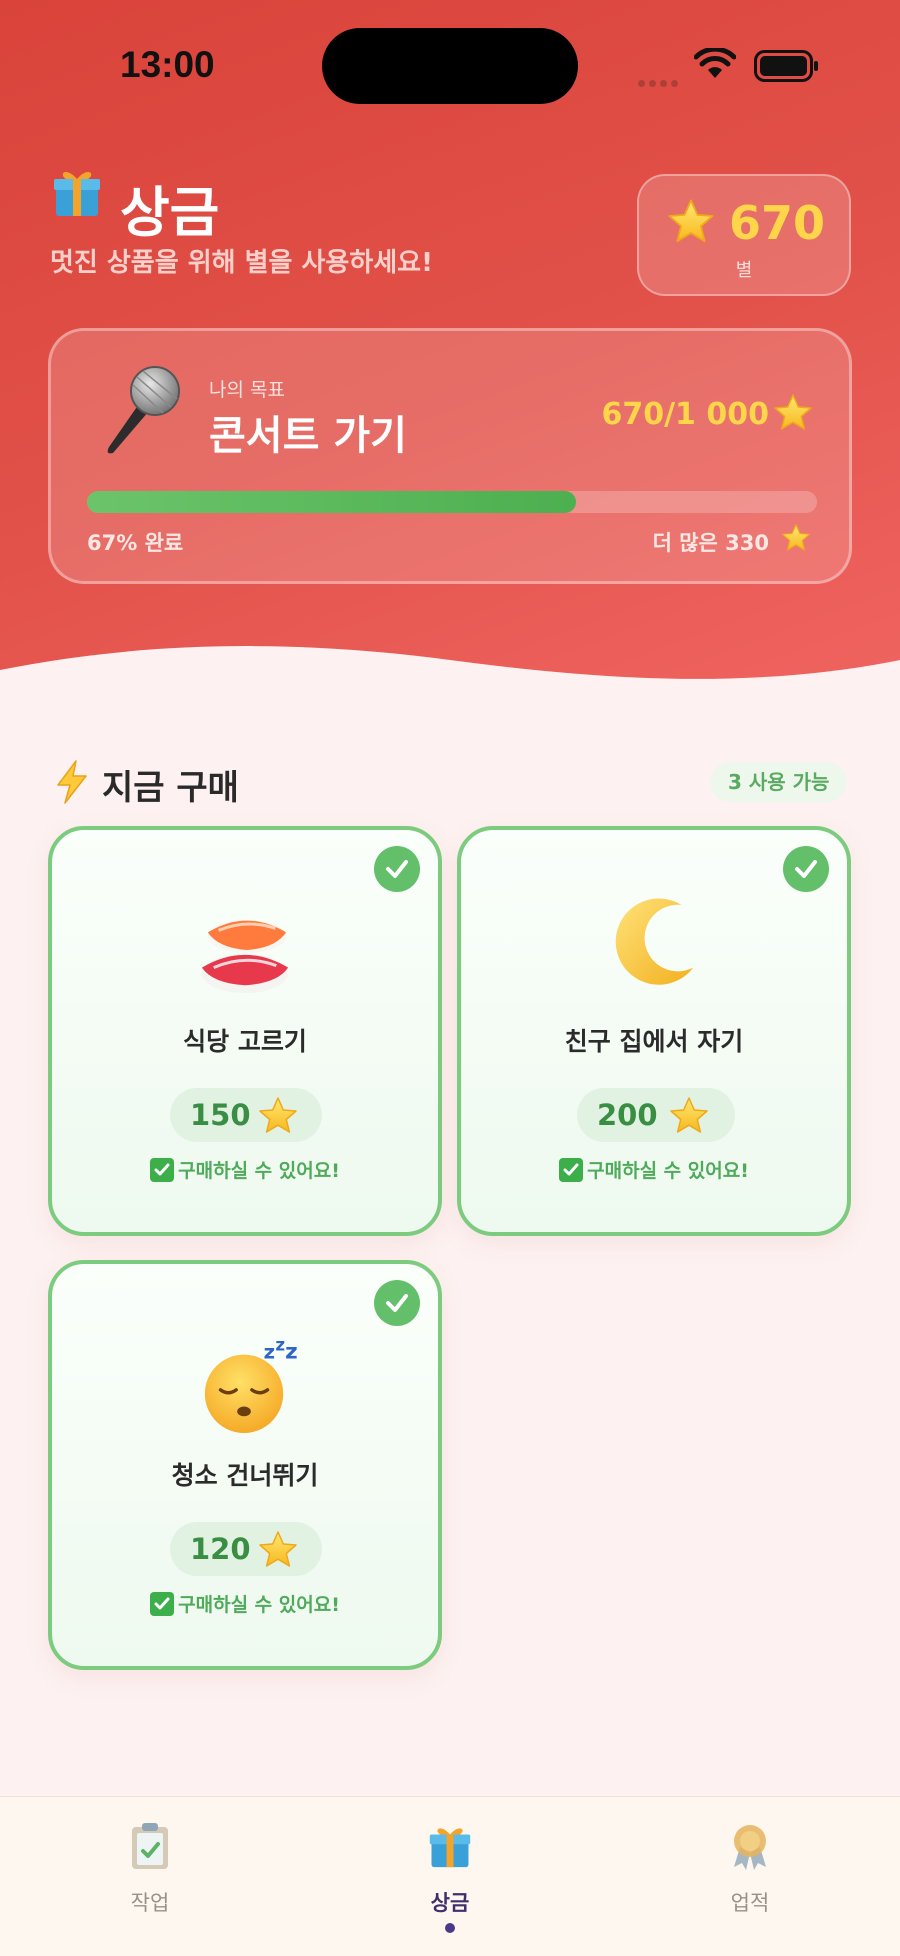 The height and width of the screenshot is (1956, 900). I want to click on reward-price: 200, so click(656, 1115).